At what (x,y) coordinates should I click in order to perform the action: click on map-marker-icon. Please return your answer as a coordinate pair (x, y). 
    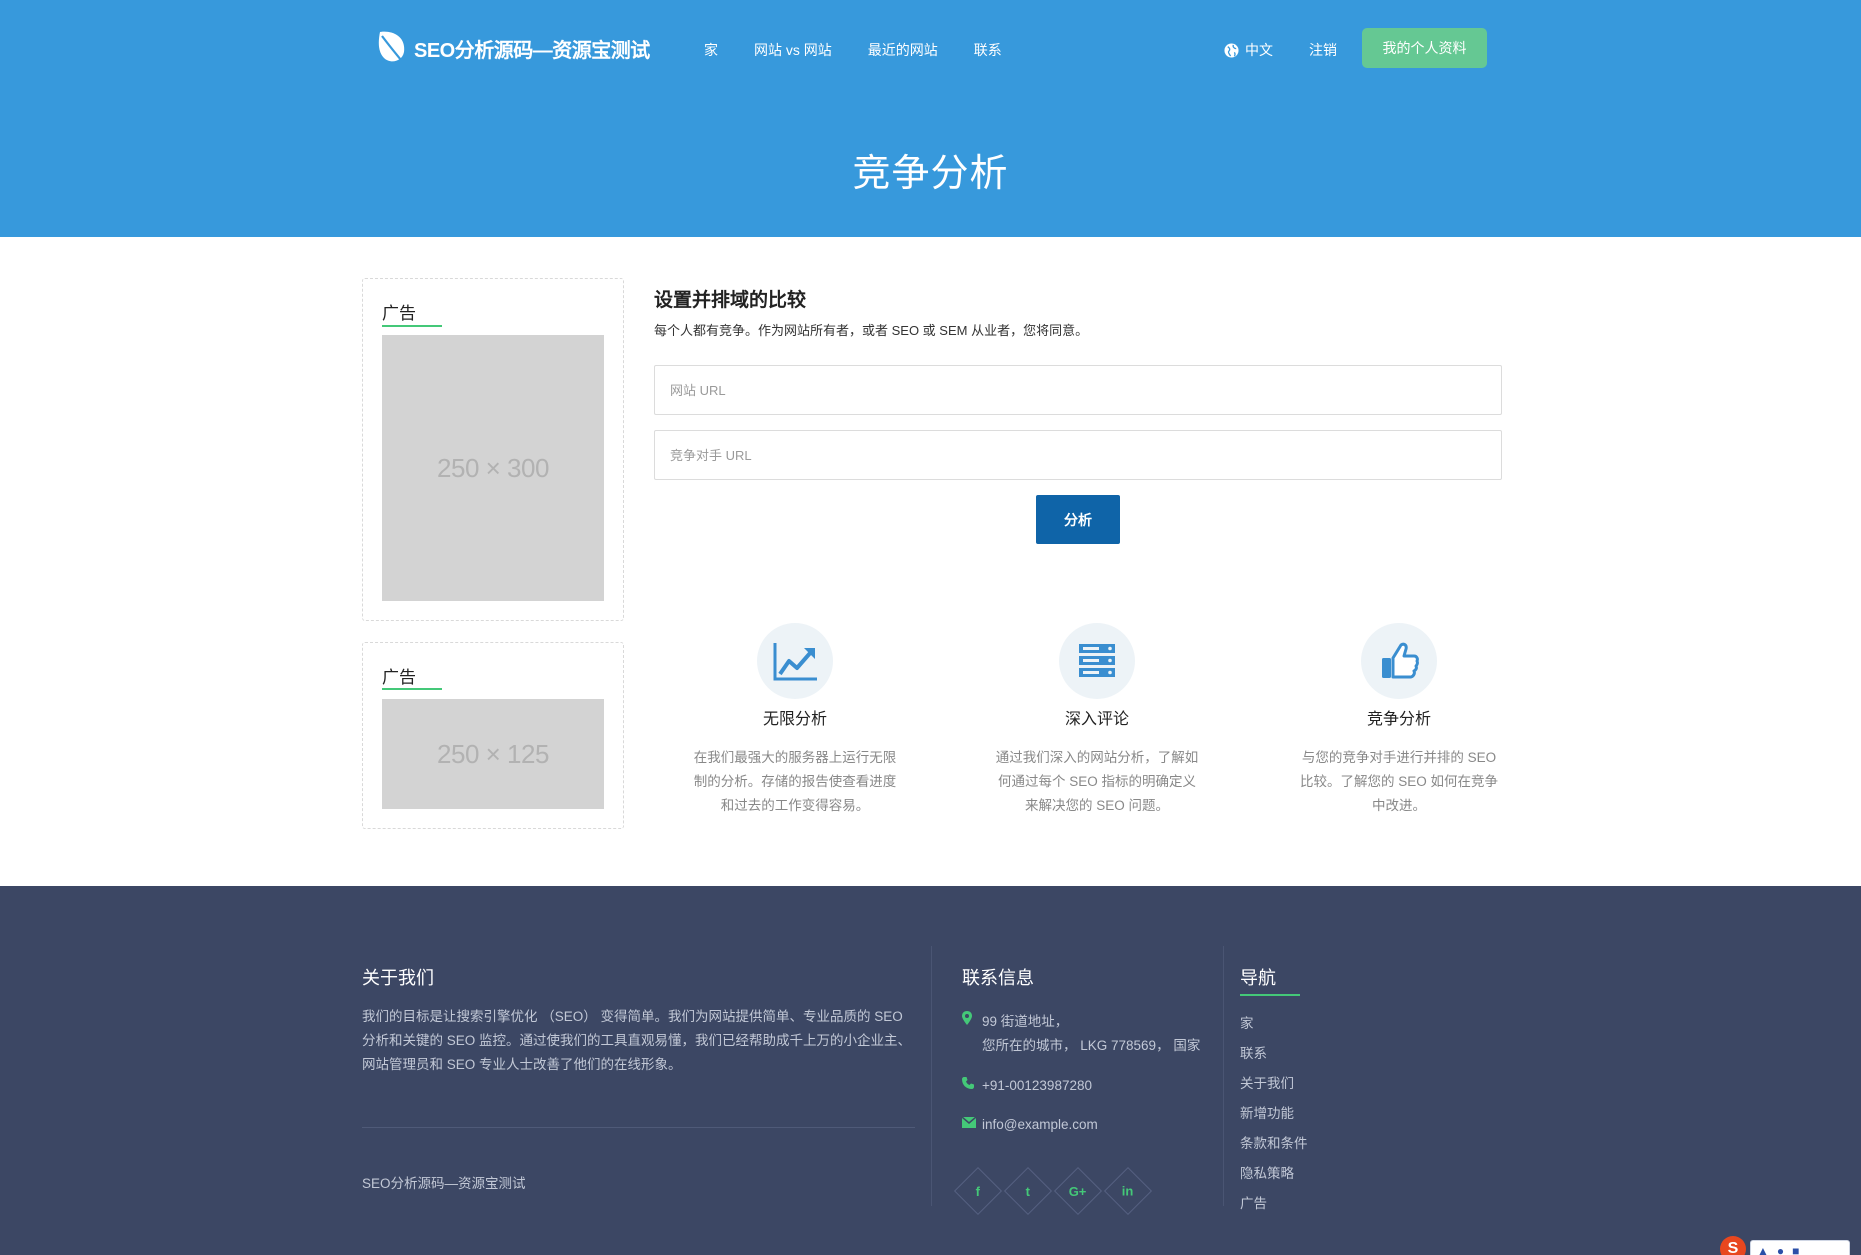
    Looking at the image, I should click on (972, 1034).